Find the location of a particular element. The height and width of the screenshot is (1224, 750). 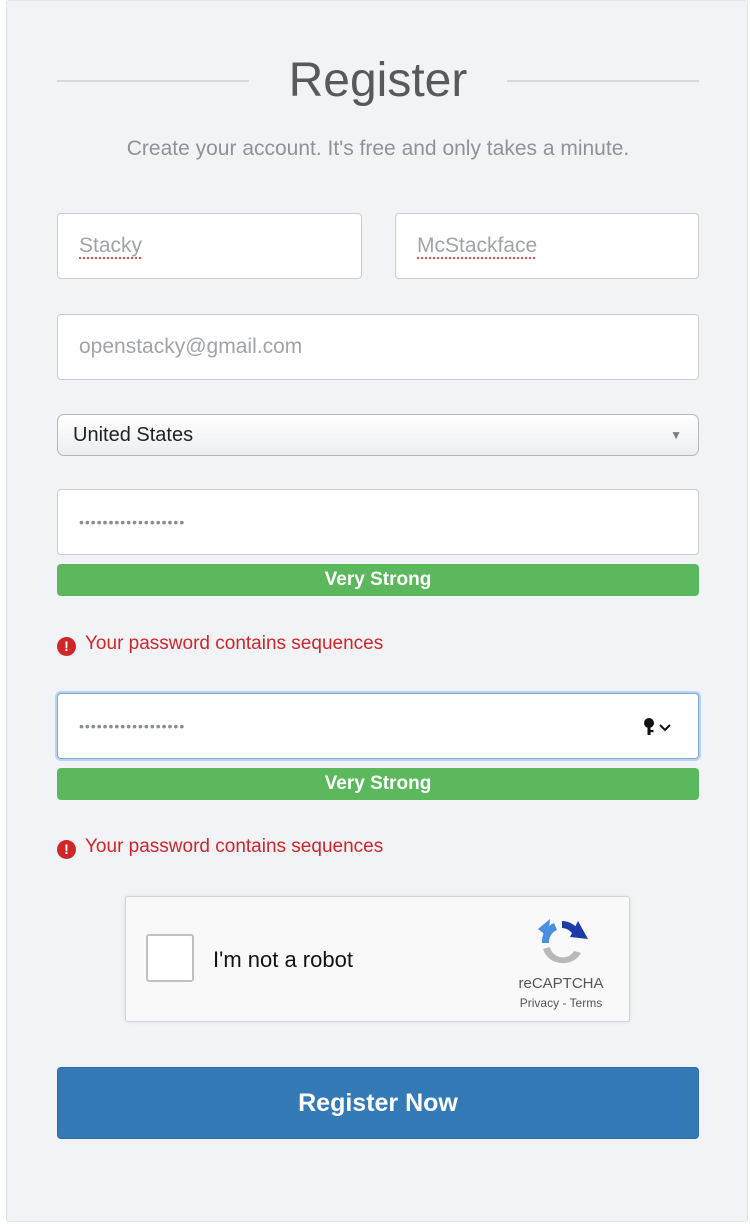

confirm-password-mask: •••••••••••••••••• is located at coordinates (132, 726).